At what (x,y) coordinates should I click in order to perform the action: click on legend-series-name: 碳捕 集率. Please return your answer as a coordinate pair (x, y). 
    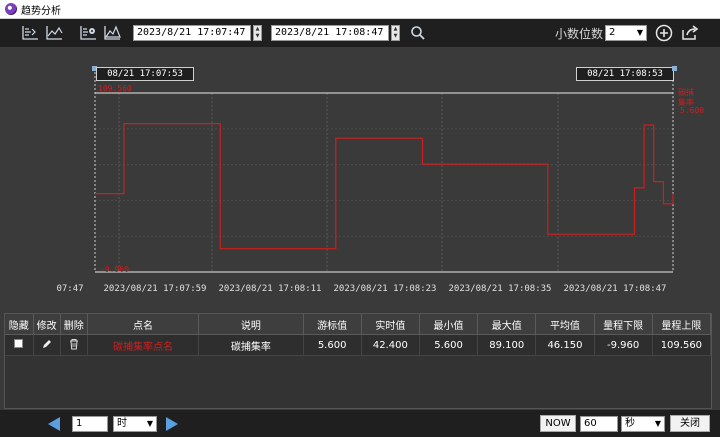
    Looking at the image, I should click on (687, 97).